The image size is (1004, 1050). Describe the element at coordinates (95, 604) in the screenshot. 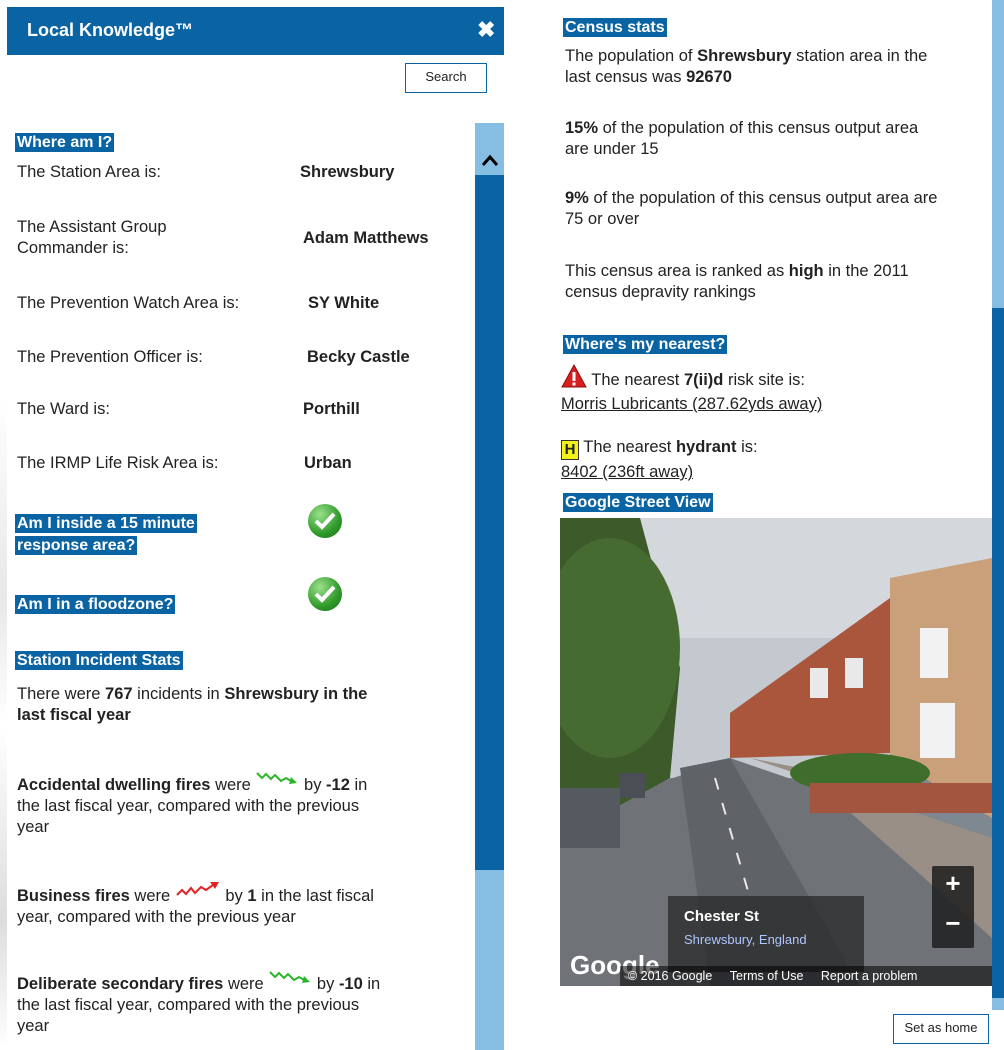

I see `floodzone-question: Am I in a floodzone?` at that location.